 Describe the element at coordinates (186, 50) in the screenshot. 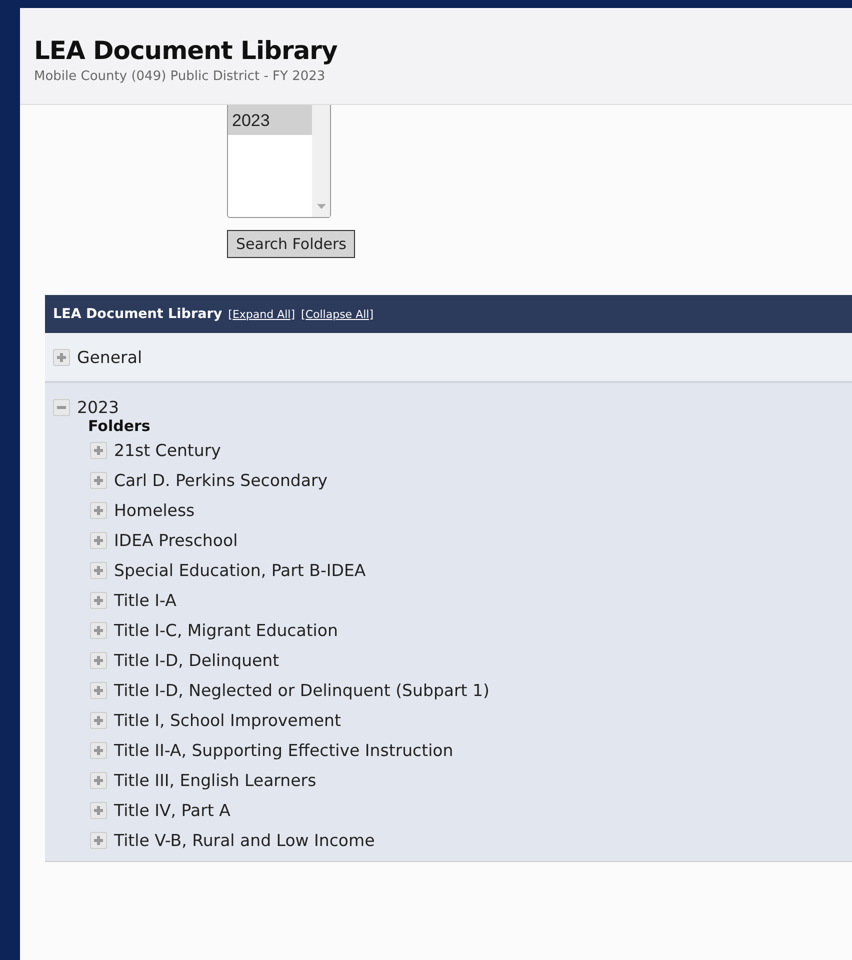

I see `page-title: LEA Document Library` at that location.